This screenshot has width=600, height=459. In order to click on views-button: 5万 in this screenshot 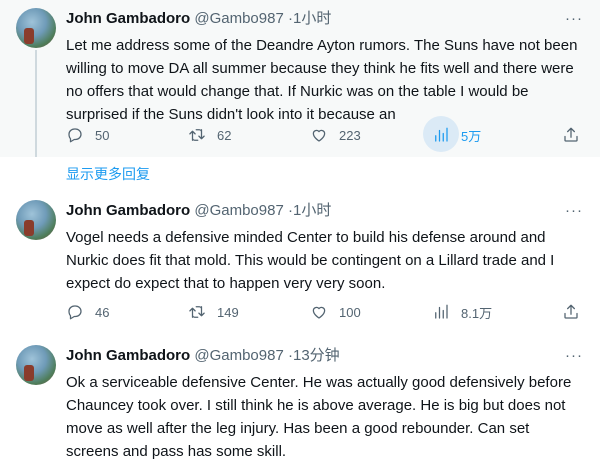, I will do `click(452, 134)`.